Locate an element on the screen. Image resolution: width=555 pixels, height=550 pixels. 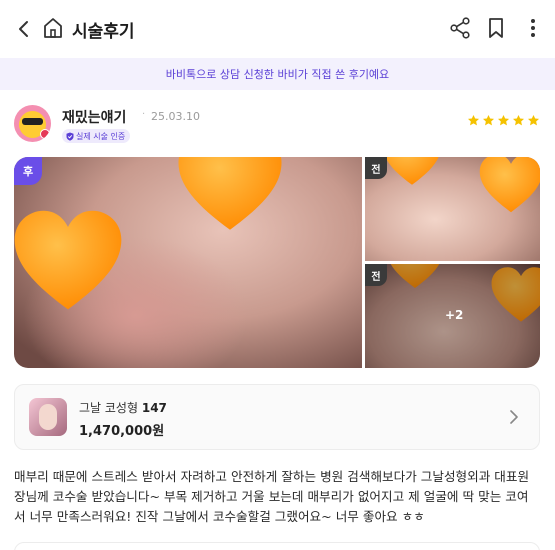
home-icon is located at coordinates (53, 28).